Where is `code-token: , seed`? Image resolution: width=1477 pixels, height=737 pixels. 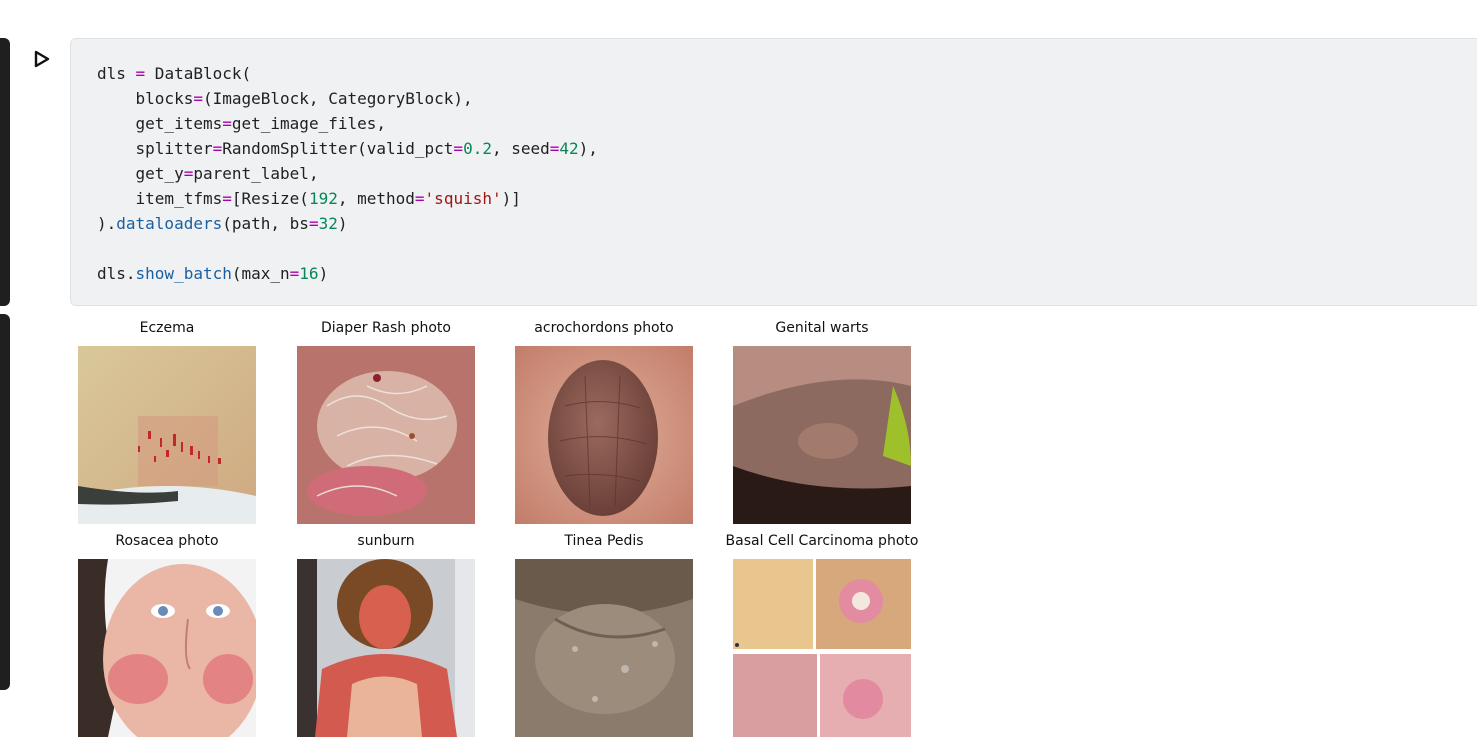
code-token: , seed is located at coordinates (520, 148).